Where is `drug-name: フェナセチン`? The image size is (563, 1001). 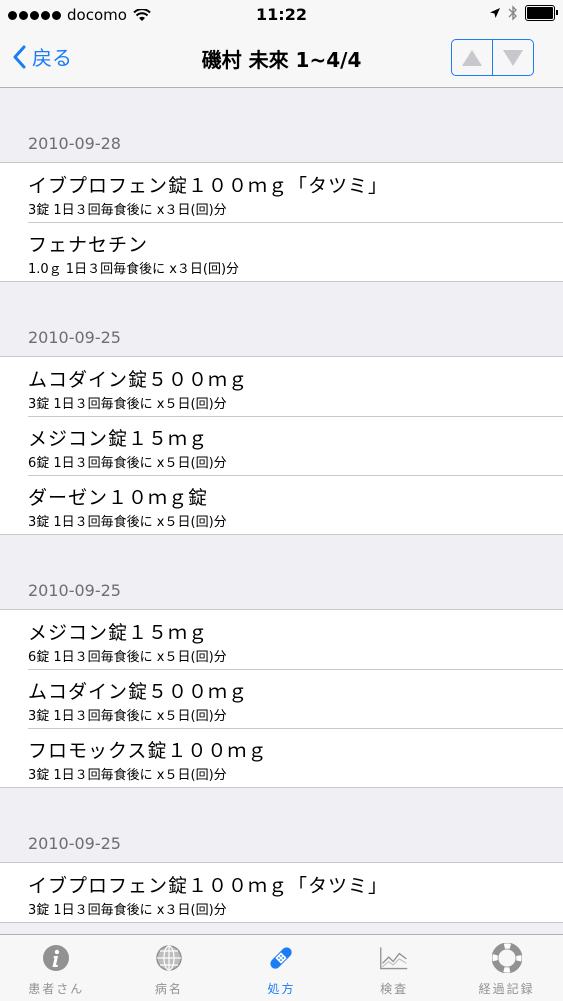
drug-name: フェナセチン is located at coordinates (88, 245).